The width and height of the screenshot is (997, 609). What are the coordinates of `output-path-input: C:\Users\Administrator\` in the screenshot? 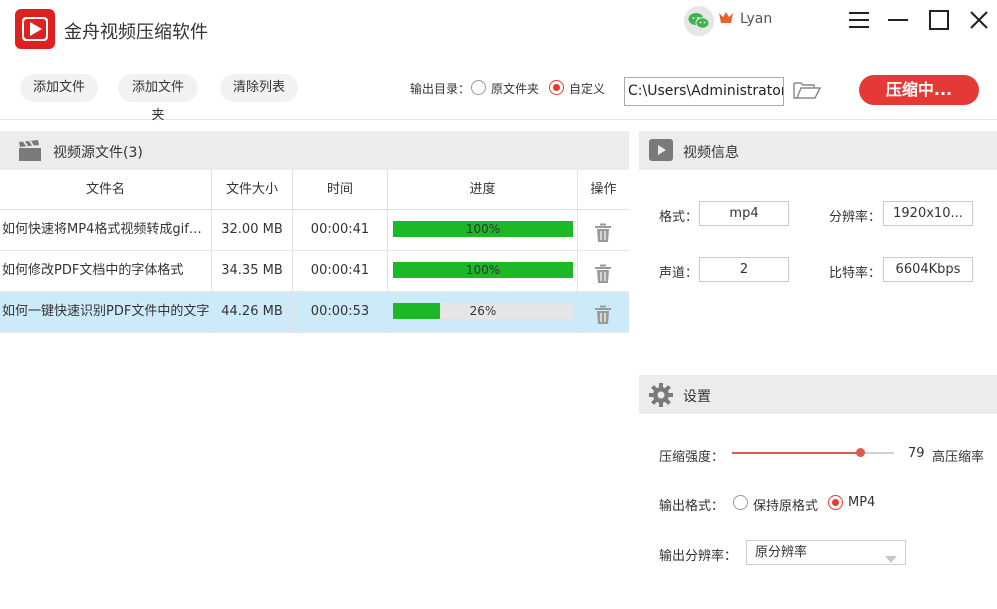 It's located at (704, 91).